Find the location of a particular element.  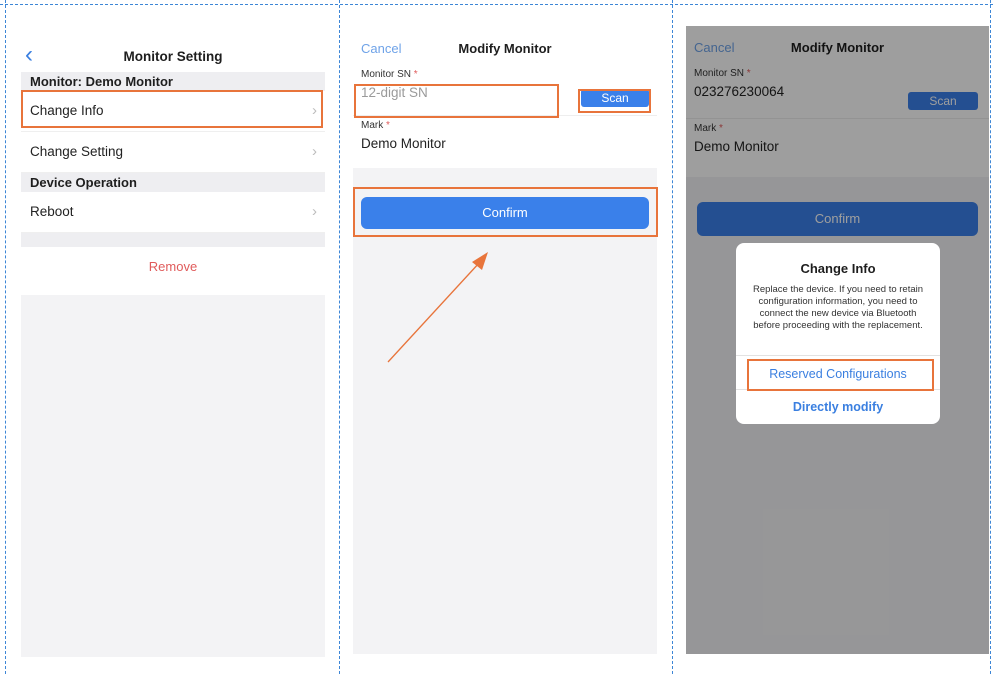

arrow-annotation is located at coordinates (437, 307).